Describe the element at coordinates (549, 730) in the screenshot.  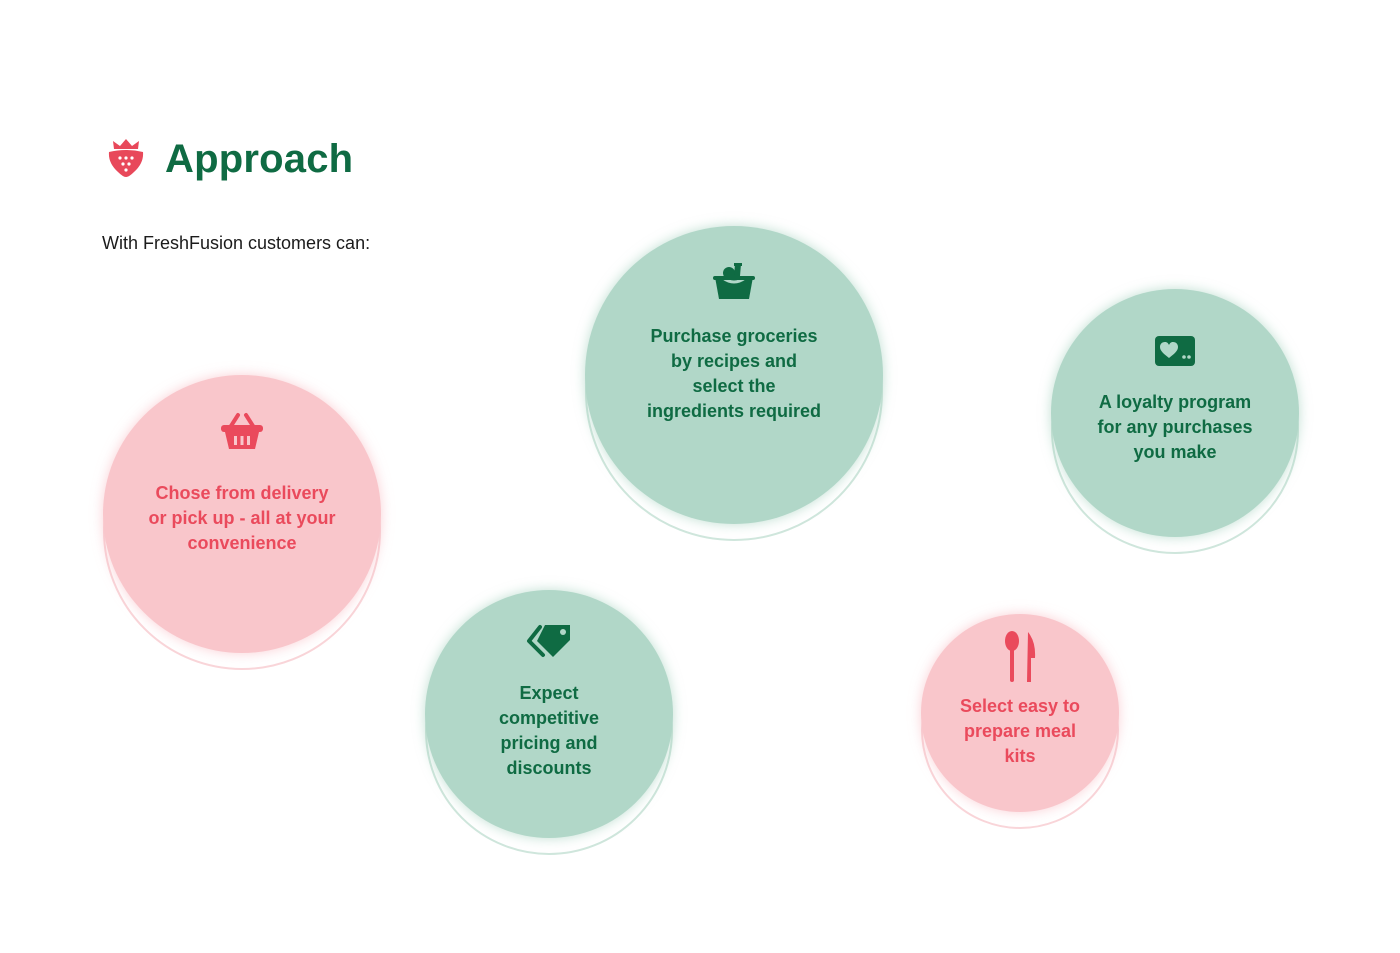
I see `feature-label: Expect competitive pricing and discounts` at that location.